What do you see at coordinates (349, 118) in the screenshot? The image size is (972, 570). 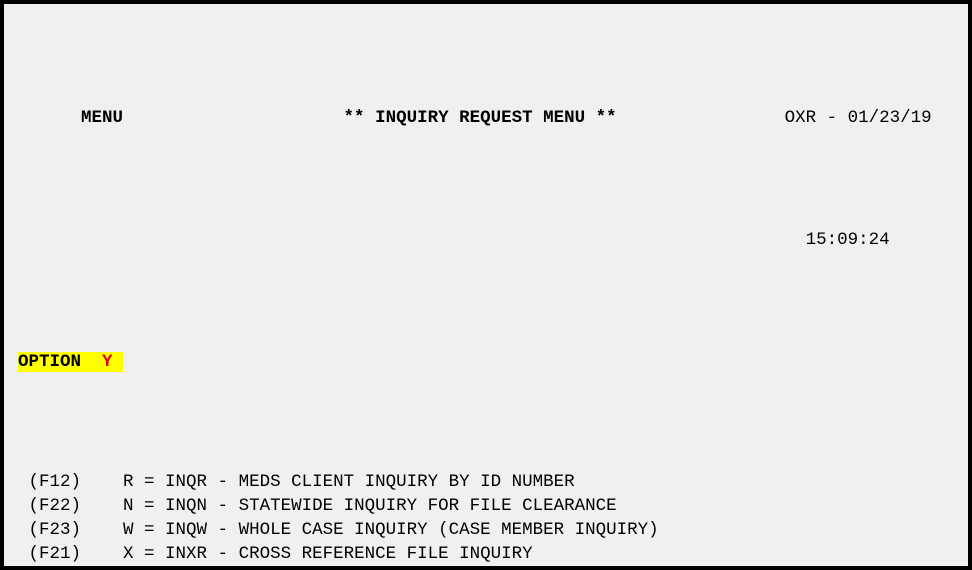 I see `page-title: MENU ** INQUIRY REQUEST MENU **` at bounding box center [349, 118].